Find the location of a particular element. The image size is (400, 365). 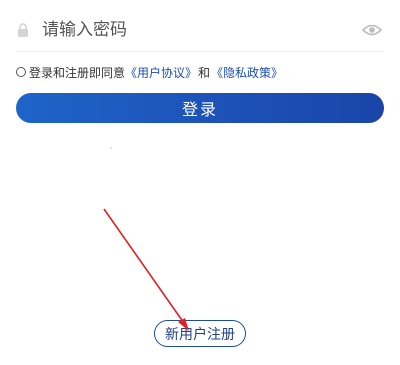

password-row is located at coordinates (200, 30).